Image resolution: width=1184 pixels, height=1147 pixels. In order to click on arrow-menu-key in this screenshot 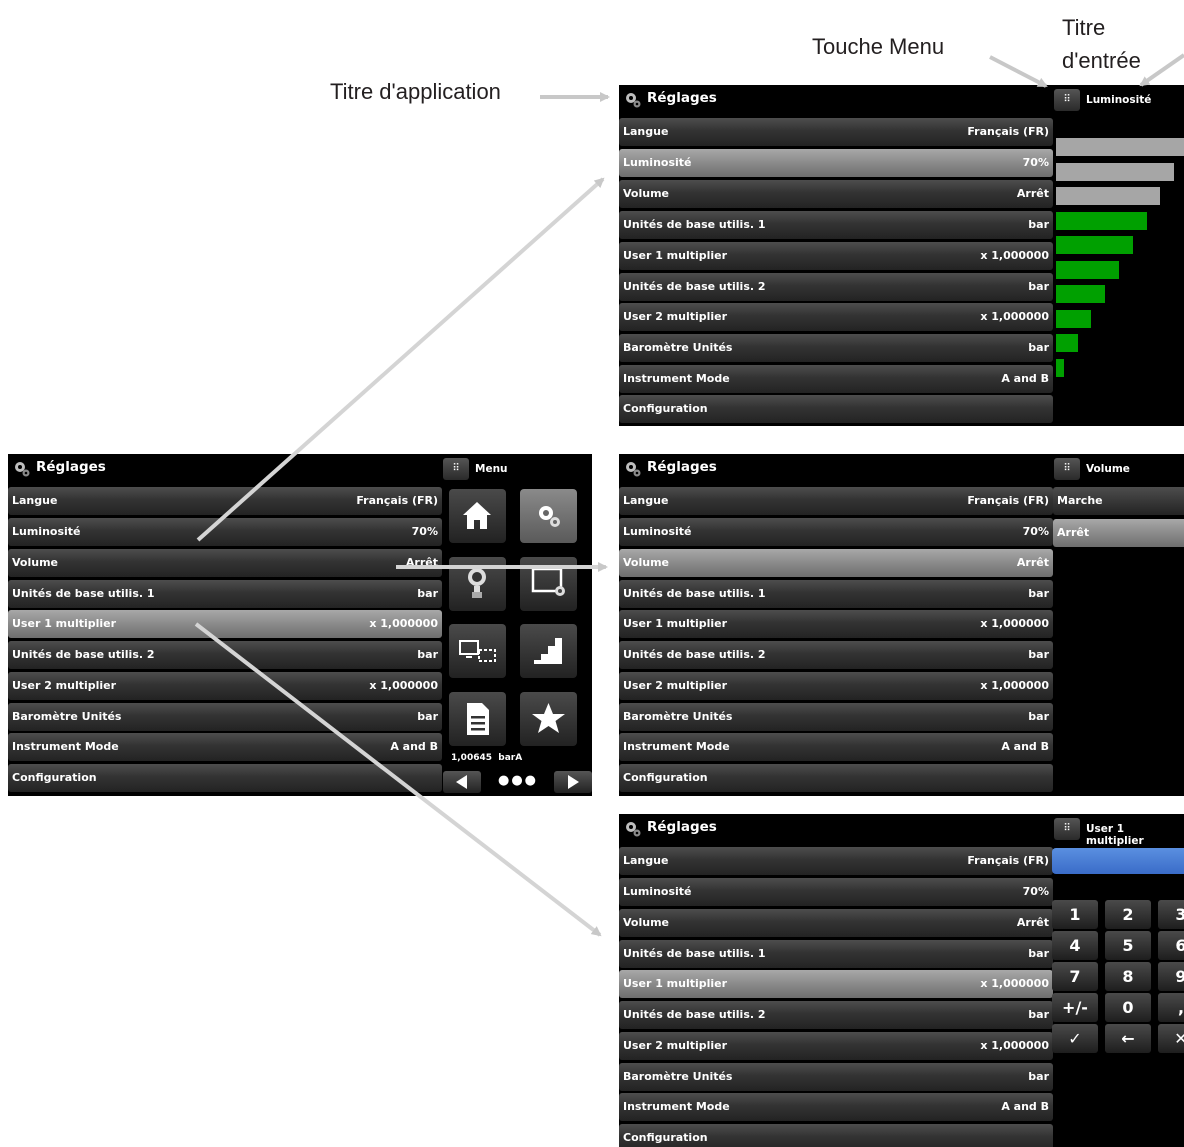, I will do `click(1018, 71)`.